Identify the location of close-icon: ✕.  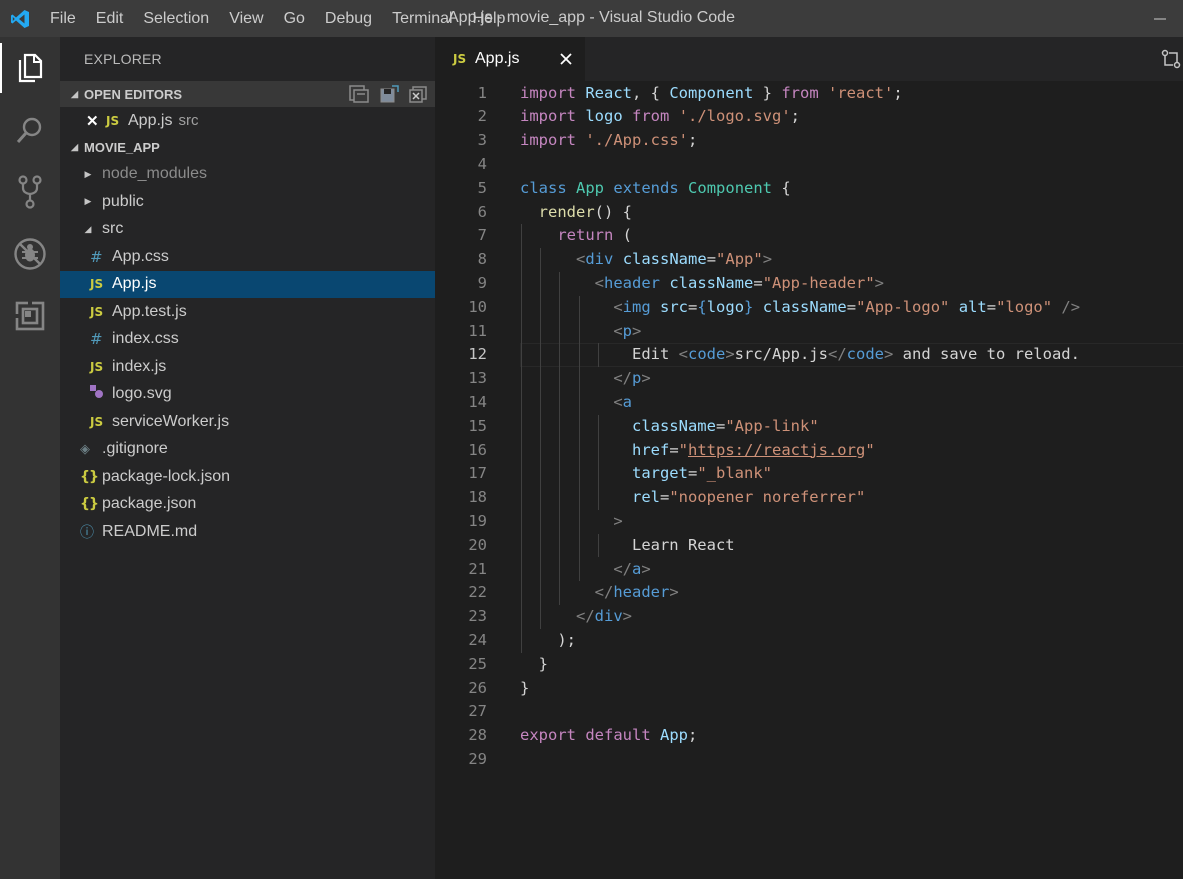
(96, 121).